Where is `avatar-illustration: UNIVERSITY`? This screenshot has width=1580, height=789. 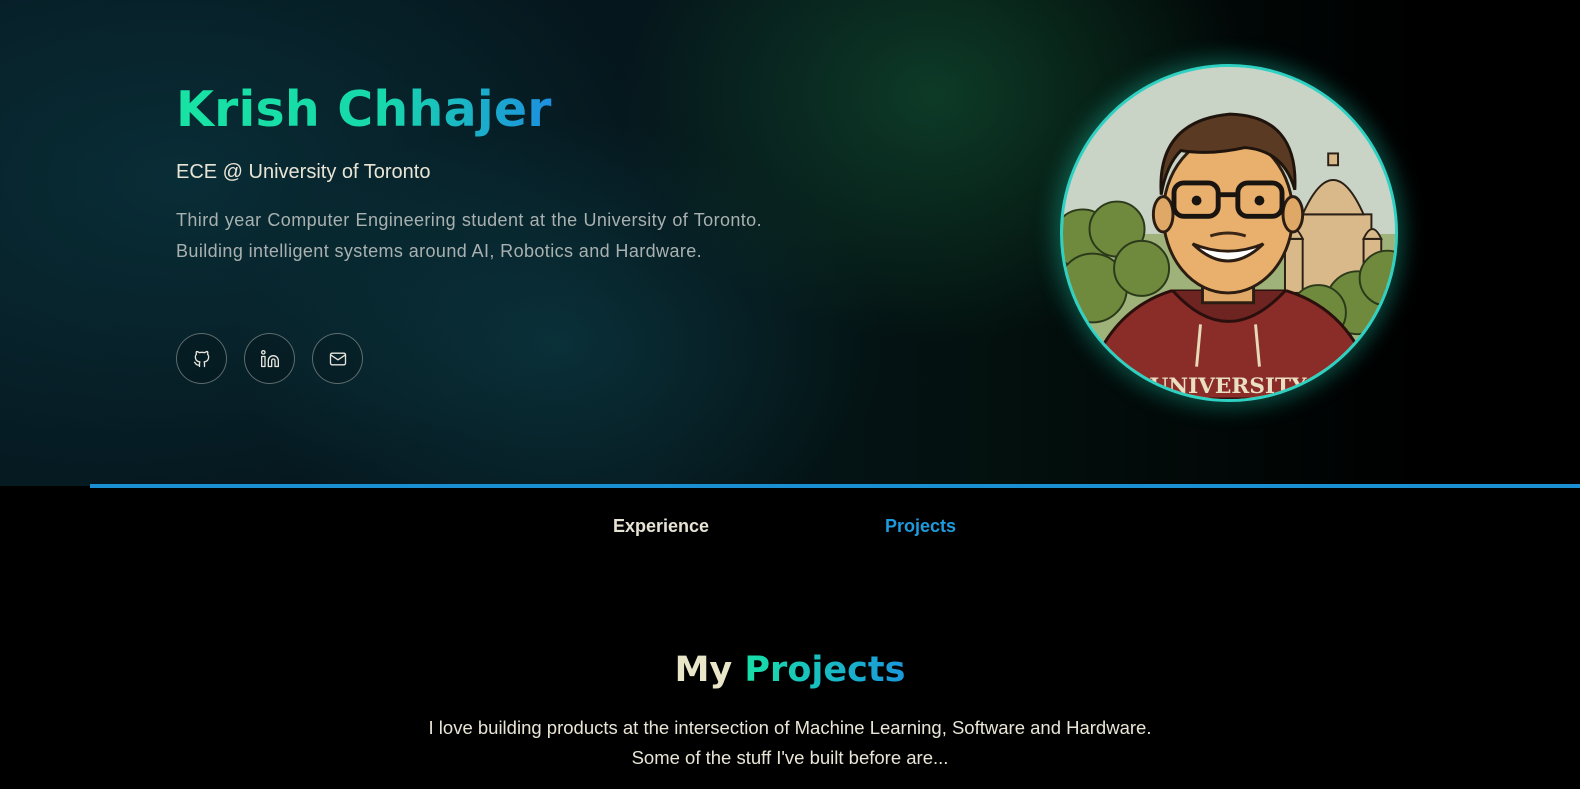
avatar-illustration: UNIVERSITY is located at coordinates (1229, 233).